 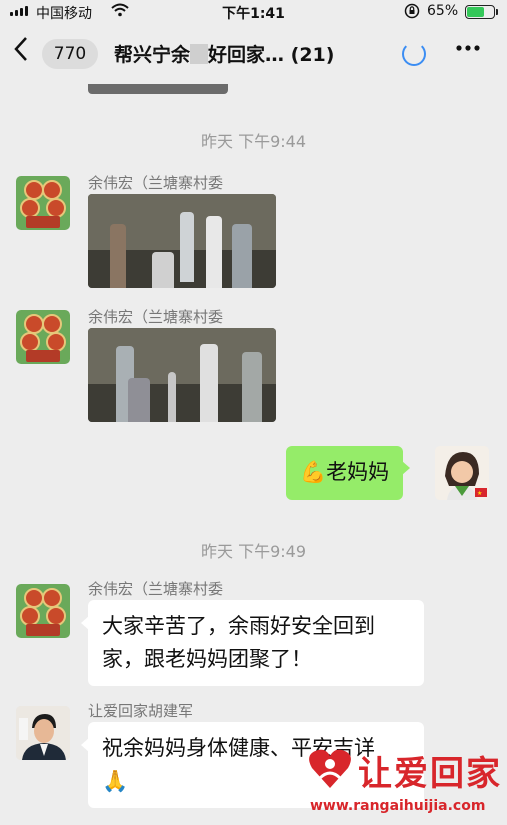 I want to click on battery-percent: 65%, so click(x=443, y=11).